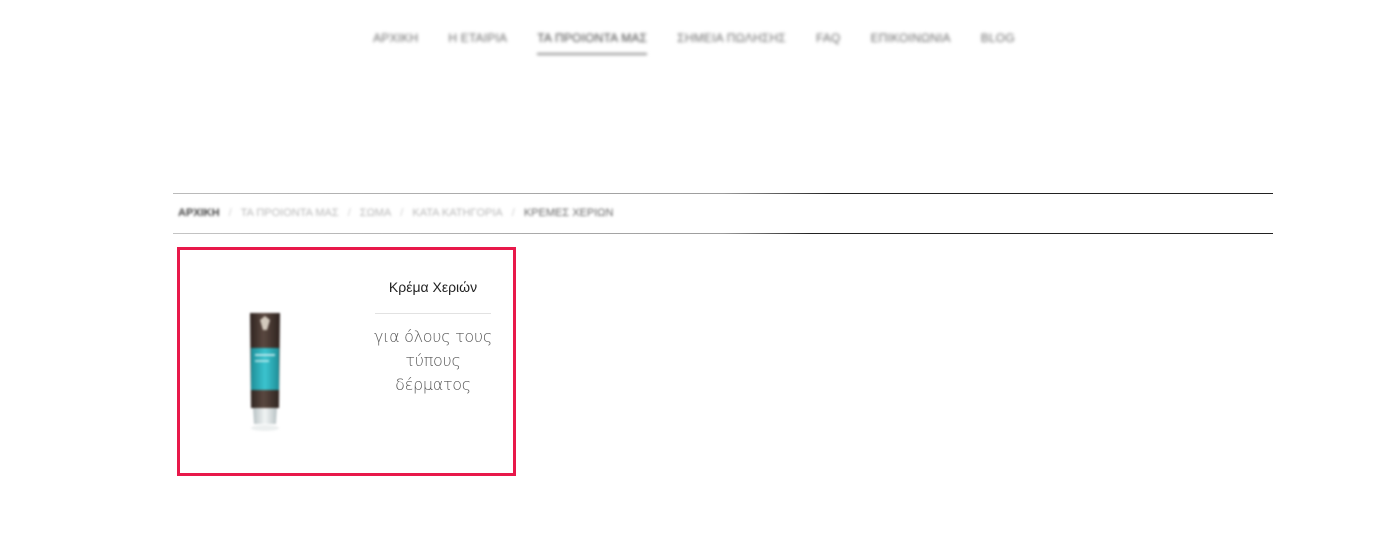 This screenshot has width=1388, height=536. I want to click on breadcrumb-item-home: ΑΡΧΙΚΗ, so click(199, 213).